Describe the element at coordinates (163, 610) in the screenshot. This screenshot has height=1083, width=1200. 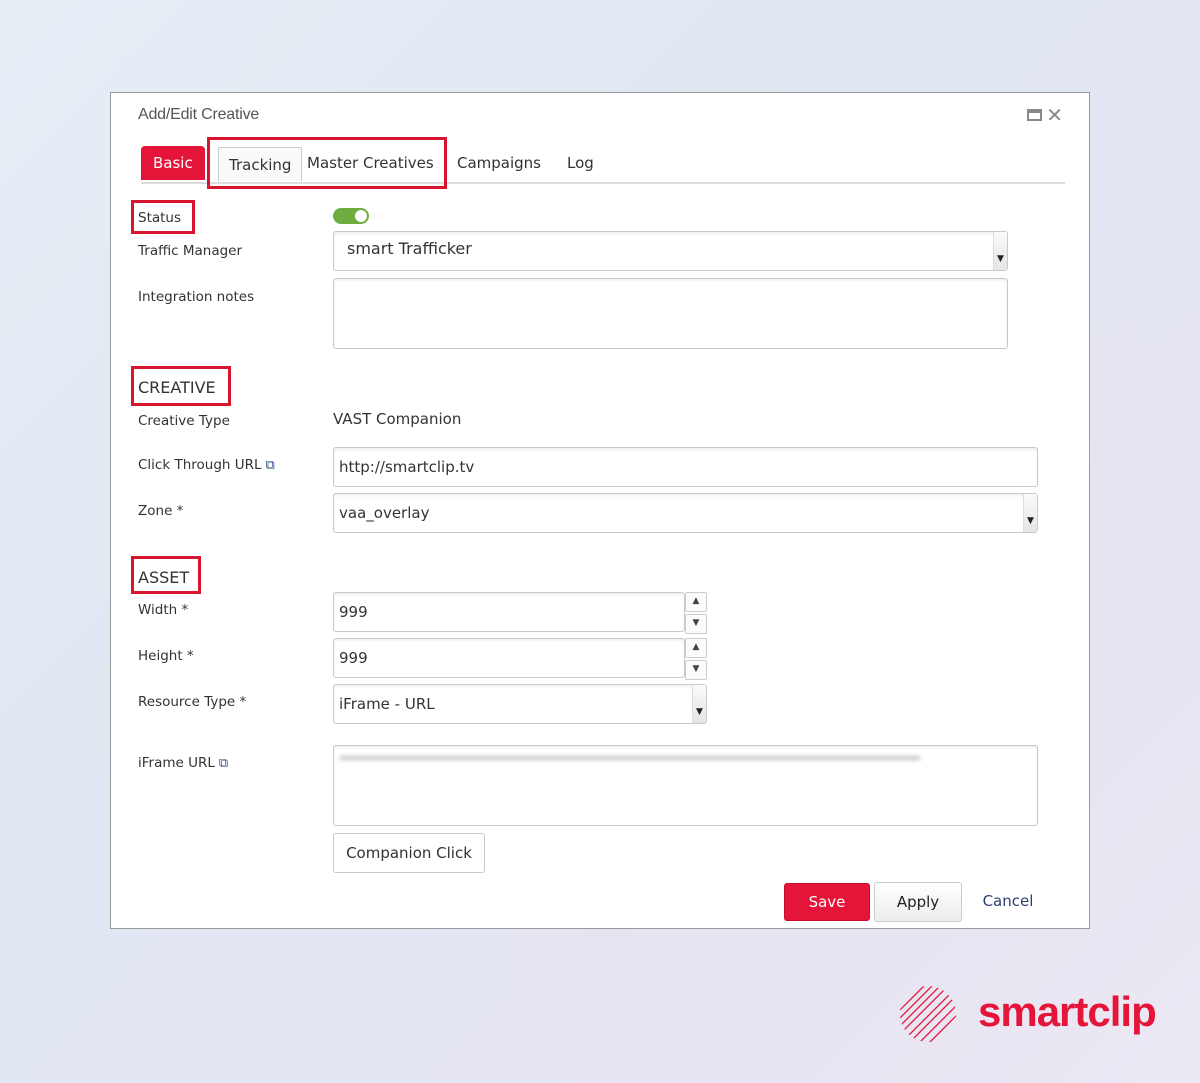
I see `width-label: Width *` at that location.